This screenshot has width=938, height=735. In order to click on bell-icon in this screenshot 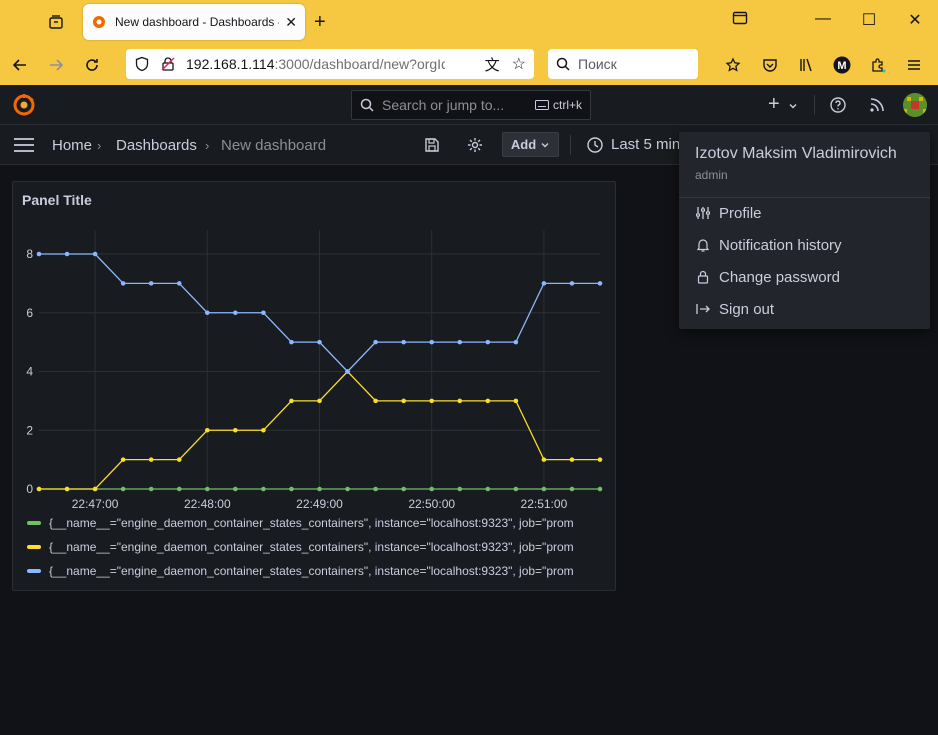, I will do `click(703, 245)`.